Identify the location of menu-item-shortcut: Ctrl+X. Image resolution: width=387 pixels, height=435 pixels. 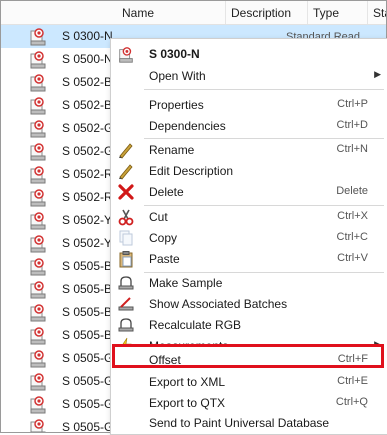
(352, 216).